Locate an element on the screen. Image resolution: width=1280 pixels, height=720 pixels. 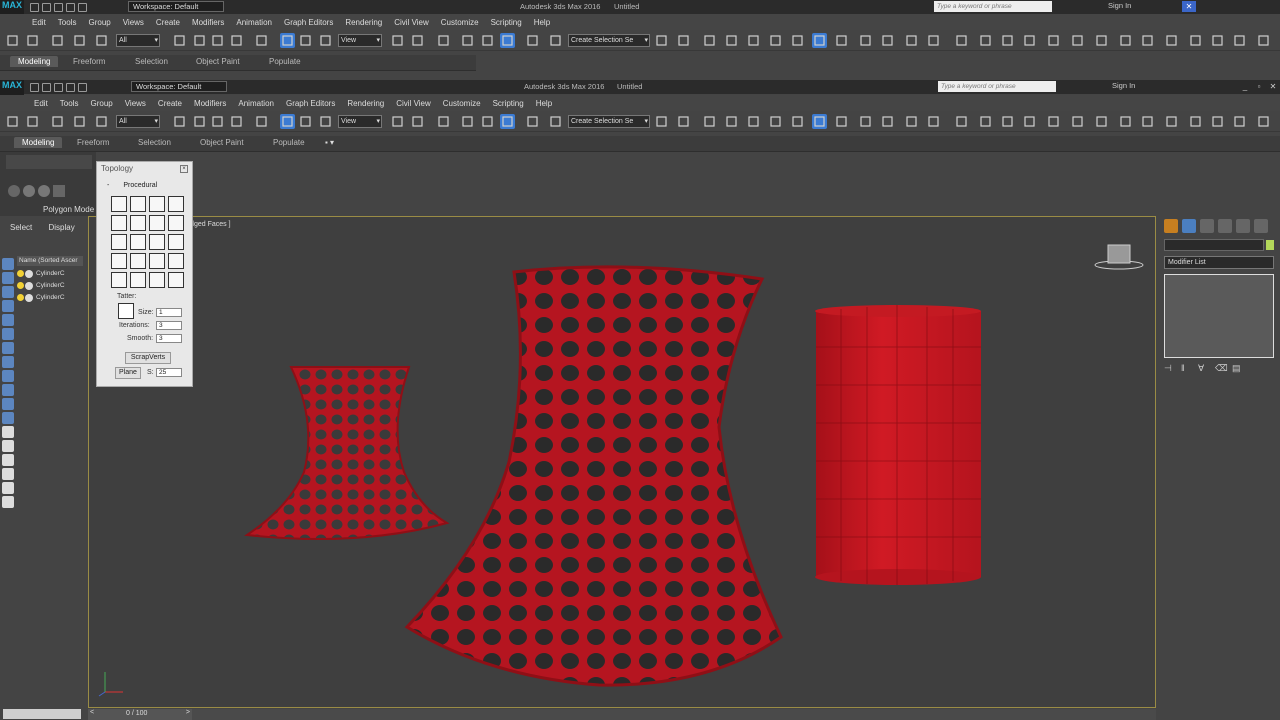
scene-explorer-icon is located at coordinates (985, 121).